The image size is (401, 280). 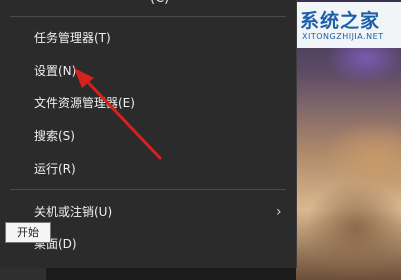 I want to click on menu-item-label: 搜索(S), so click(x=54, y=136).